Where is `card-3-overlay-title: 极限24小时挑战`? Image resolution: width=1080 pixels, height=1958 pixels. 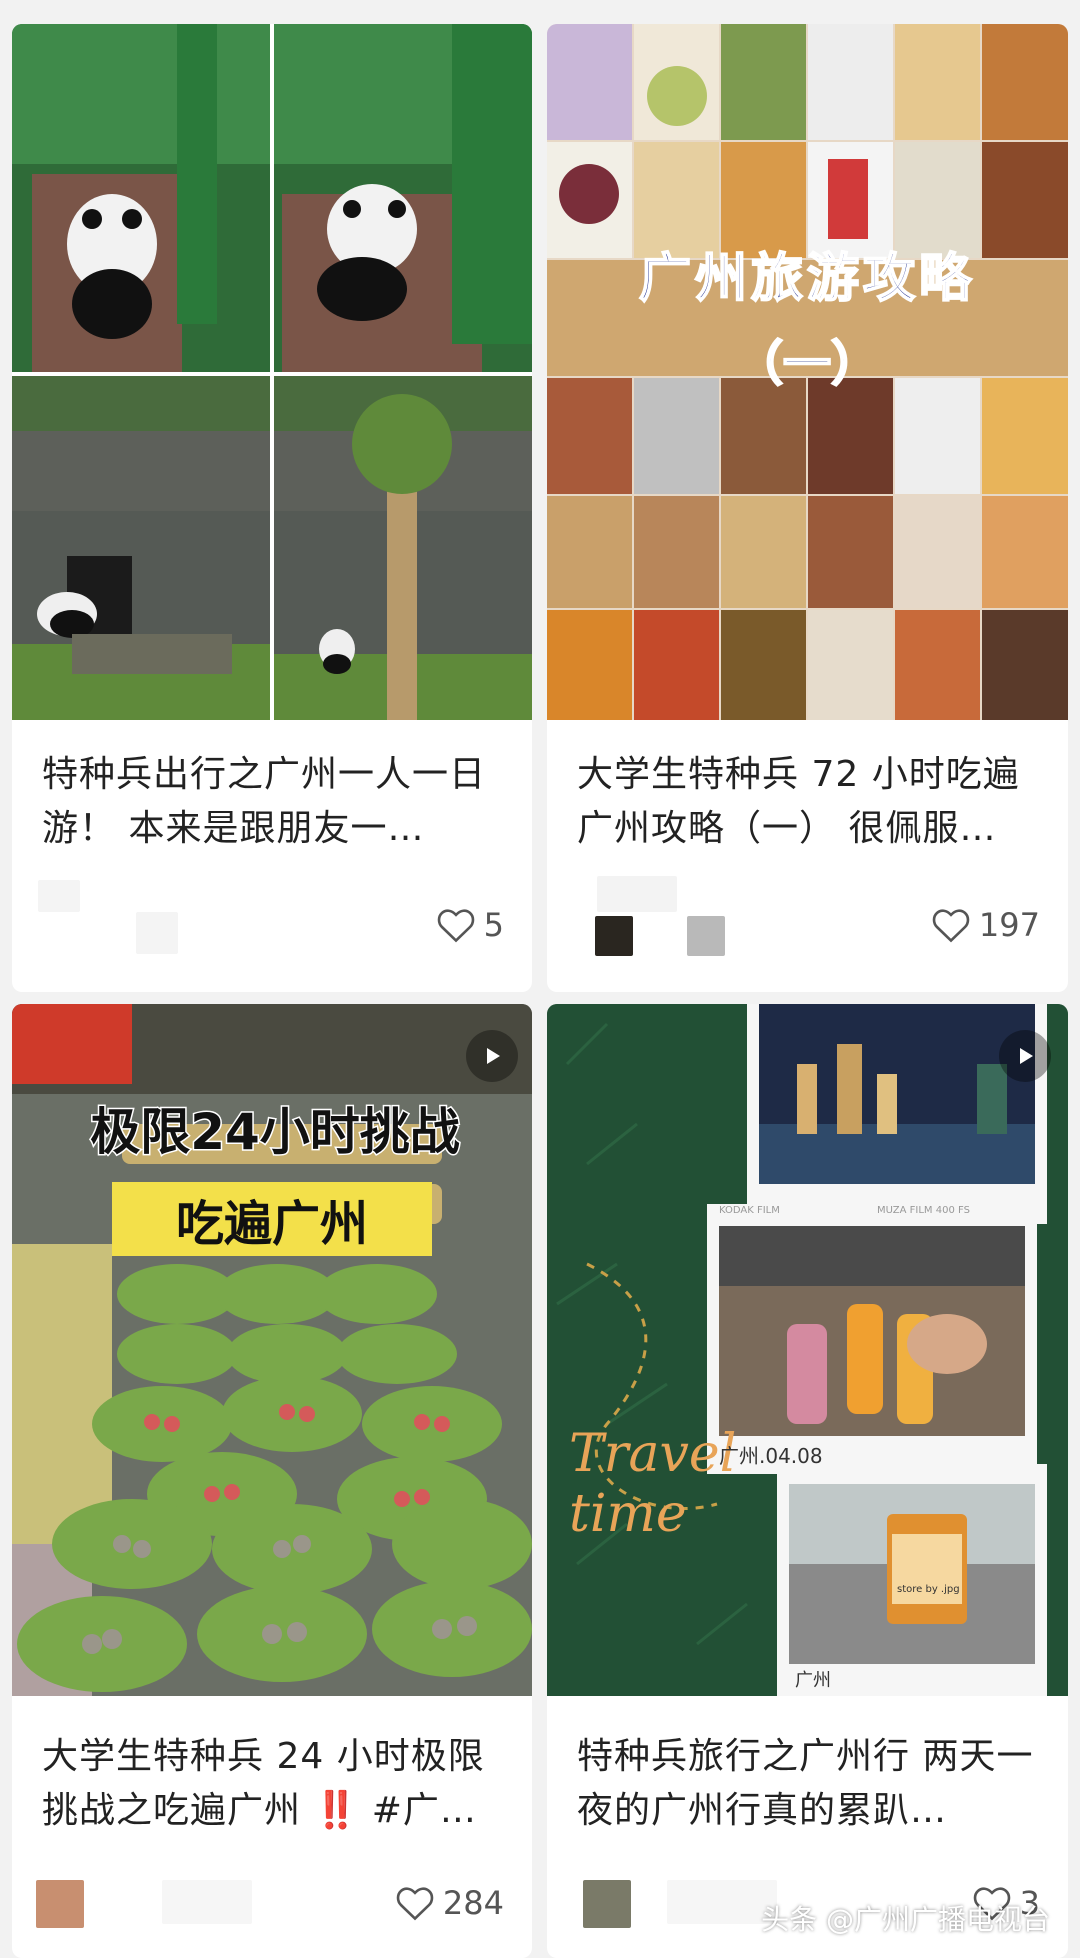 card-3-overlay-title: 极限24小时挑战 is located at coordinates (275, 1132).